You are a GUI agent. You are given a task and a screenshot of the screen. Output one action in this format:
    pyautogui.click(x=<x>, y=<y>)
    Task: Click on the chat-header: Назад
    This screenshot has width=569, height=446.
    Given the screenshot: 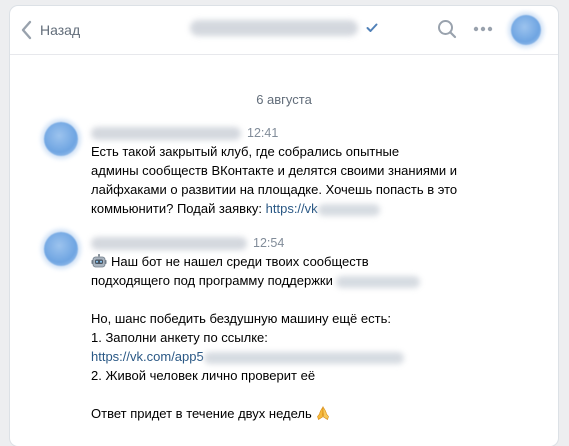 What is the action you would take?
    pyautogui.click(x=284, y=30)
    